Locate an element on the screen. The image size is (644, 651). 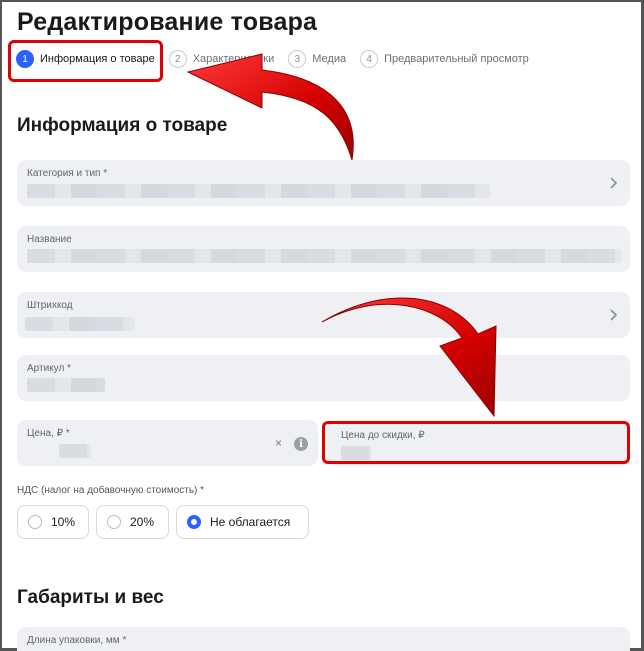
category-field: Категория и тип * is located at coordinates (323, 183).